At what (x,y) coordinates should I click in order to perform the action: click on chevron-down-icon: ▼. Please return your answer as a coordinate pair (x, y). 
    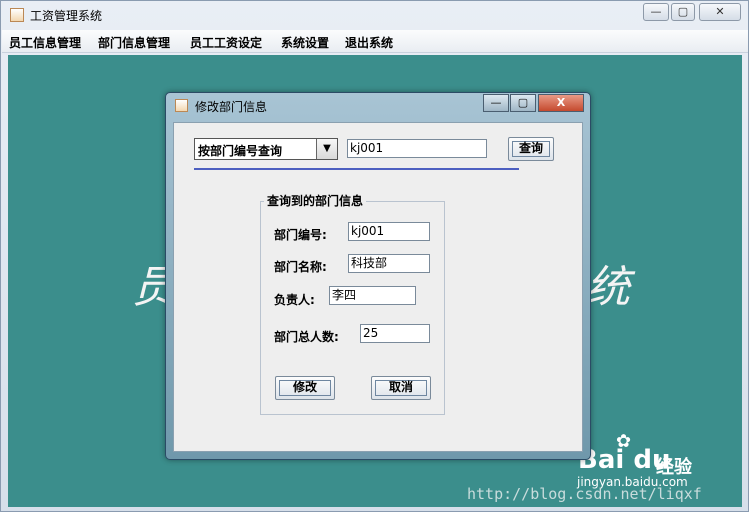
    Looking at the image, I should click on (326, 149).